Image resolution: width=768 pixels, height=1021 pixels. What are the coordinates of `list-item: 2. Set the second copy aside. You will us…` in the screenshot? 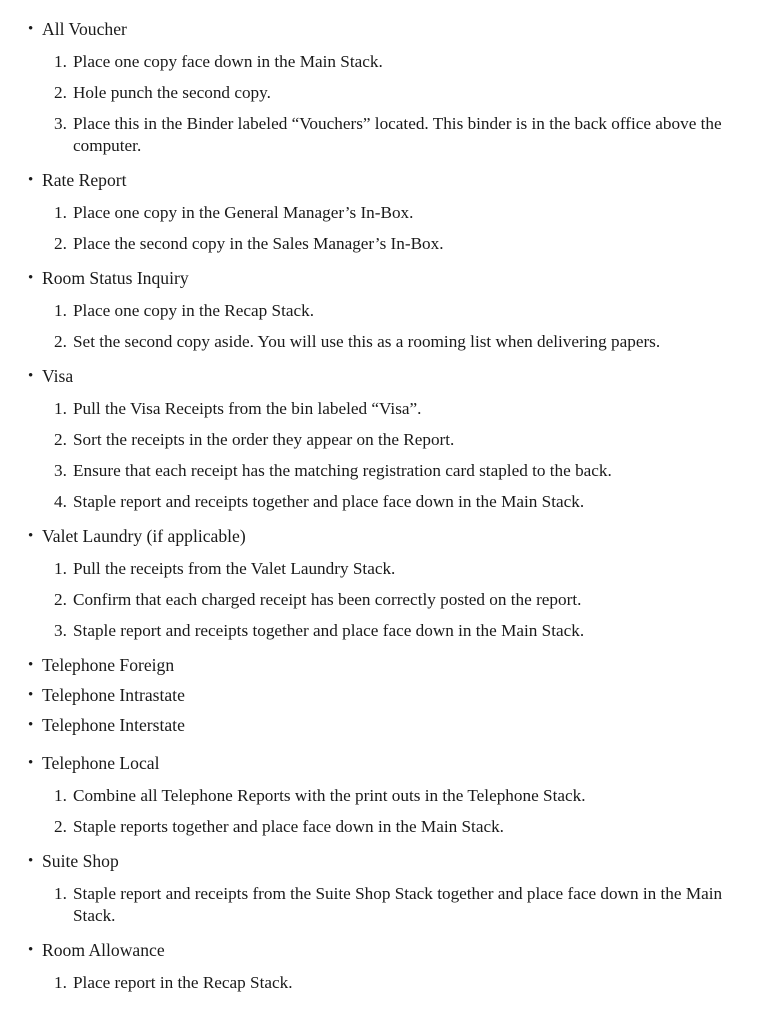 It's located at (384, 342).